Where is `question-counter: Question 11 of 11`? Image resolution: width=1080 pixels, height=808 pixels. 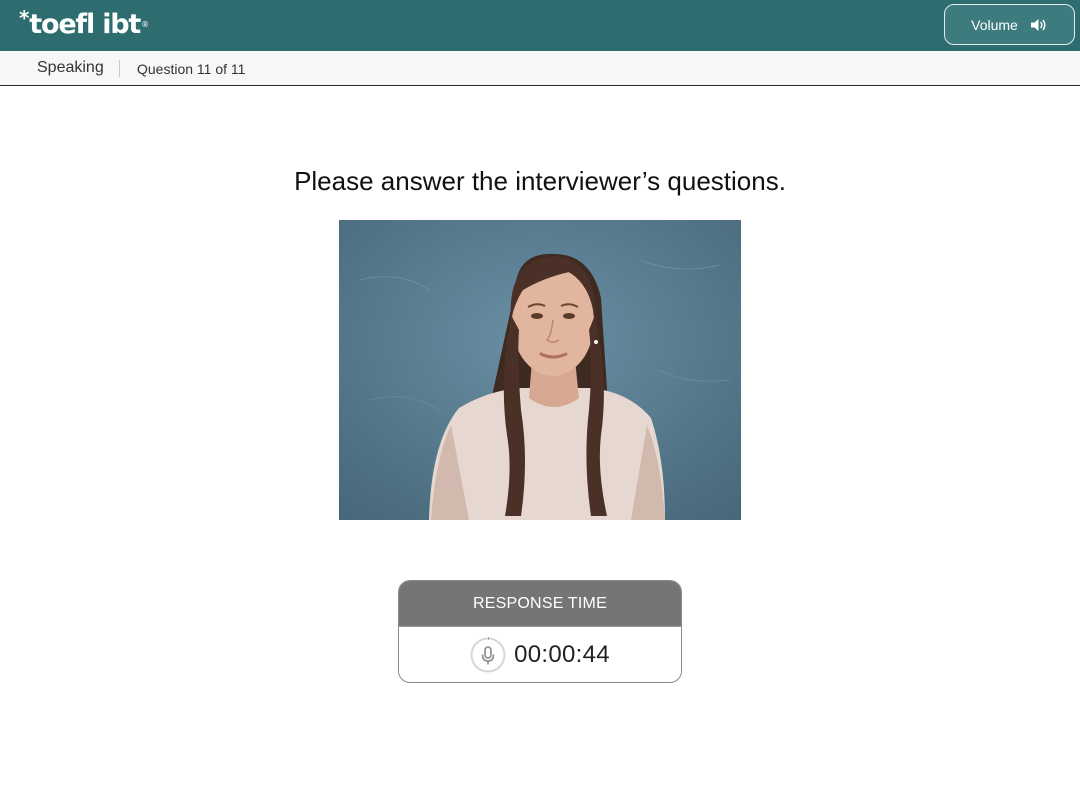
question-counter: Question 11 of 11 is located at coordinates (191, 69).